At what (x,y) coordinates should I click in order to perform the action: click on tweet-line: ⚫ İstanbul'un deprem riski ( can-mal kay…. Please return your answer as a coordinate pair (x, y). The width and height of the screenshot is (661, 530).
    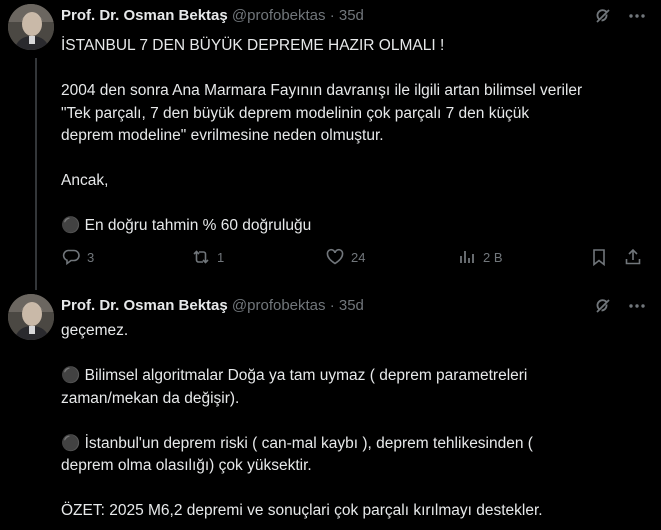
    Looking at the image, I should click on (297, 443).